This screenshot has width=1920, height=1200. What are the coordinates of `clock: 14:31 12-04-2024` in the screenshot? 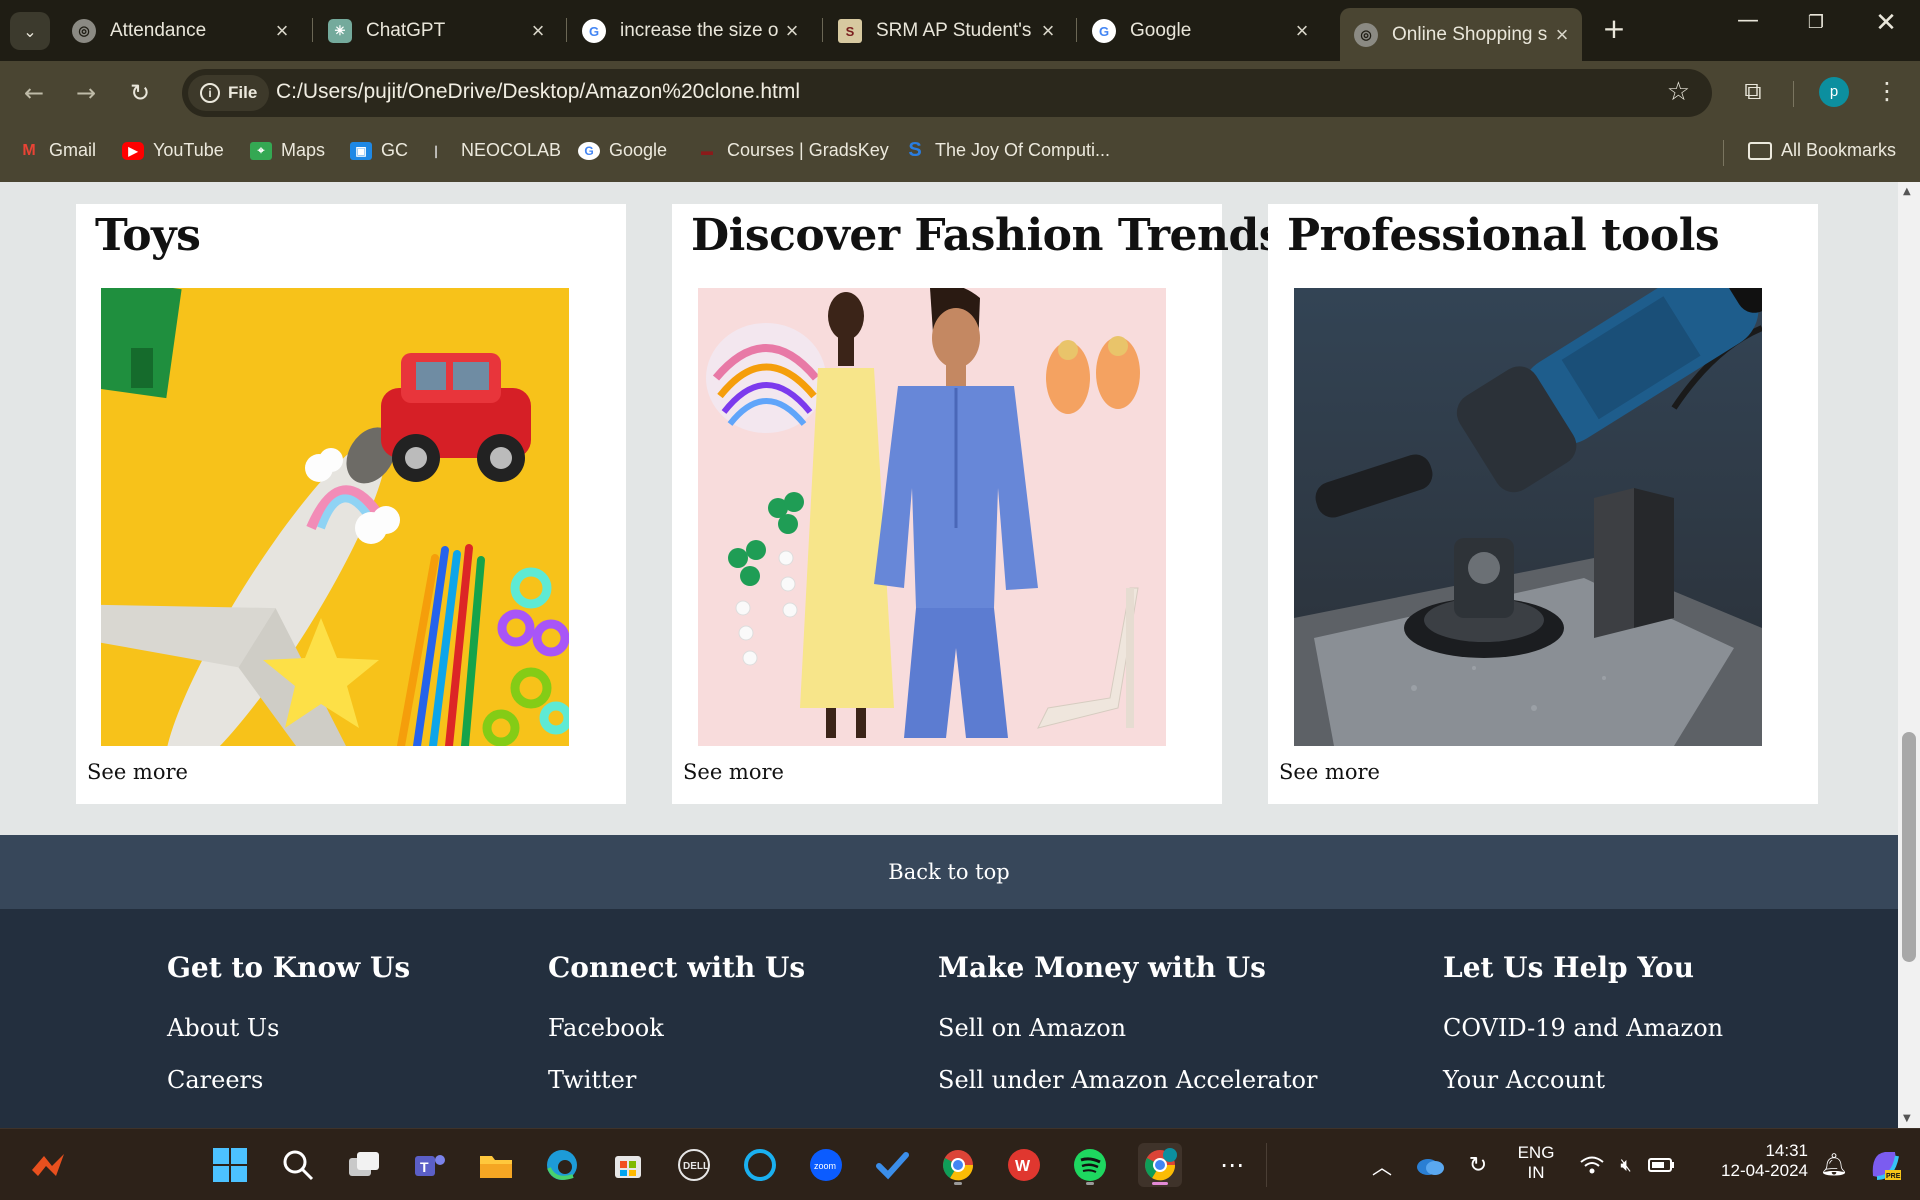 It's located at (1748, 1161).